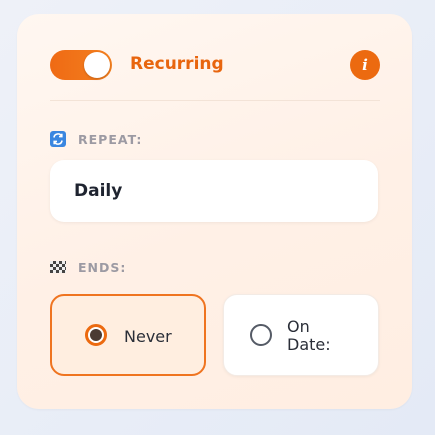 The image size is (435, 435). I want to click on toggle-knob, so click(97, 65).